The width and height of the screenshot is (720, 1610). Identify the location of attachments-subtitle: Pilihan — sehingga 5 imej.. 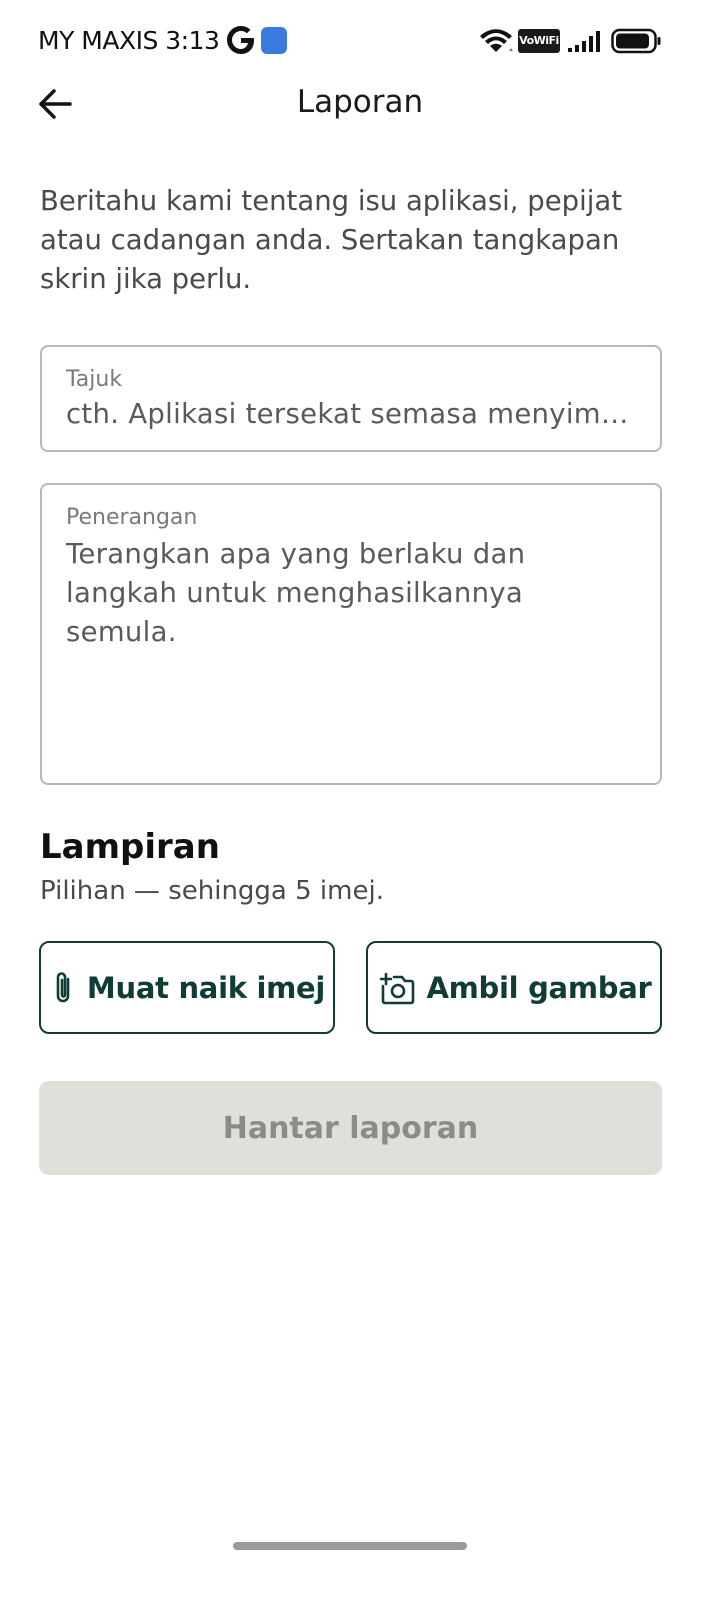
(212, 891).